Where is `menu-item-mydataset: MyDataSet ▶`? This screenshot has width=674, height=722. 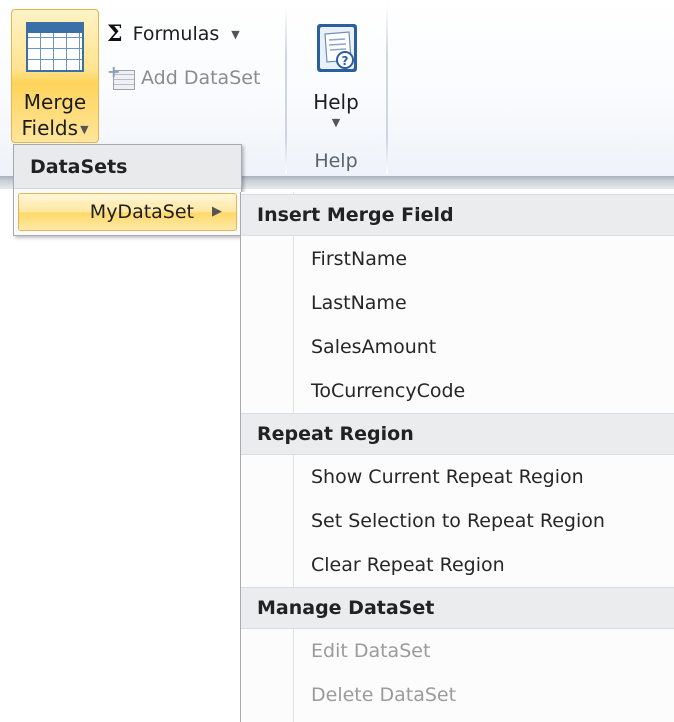
menu-item-mydataset: MyDataSet ▶ is located at coordinates (127, 212).